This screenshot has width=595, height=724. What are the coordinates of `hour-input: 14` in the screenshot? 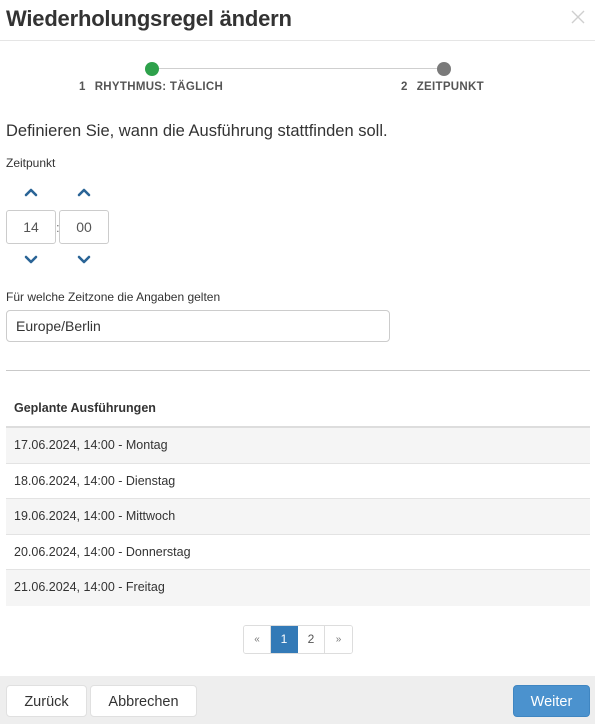 It's located at (31, 227).